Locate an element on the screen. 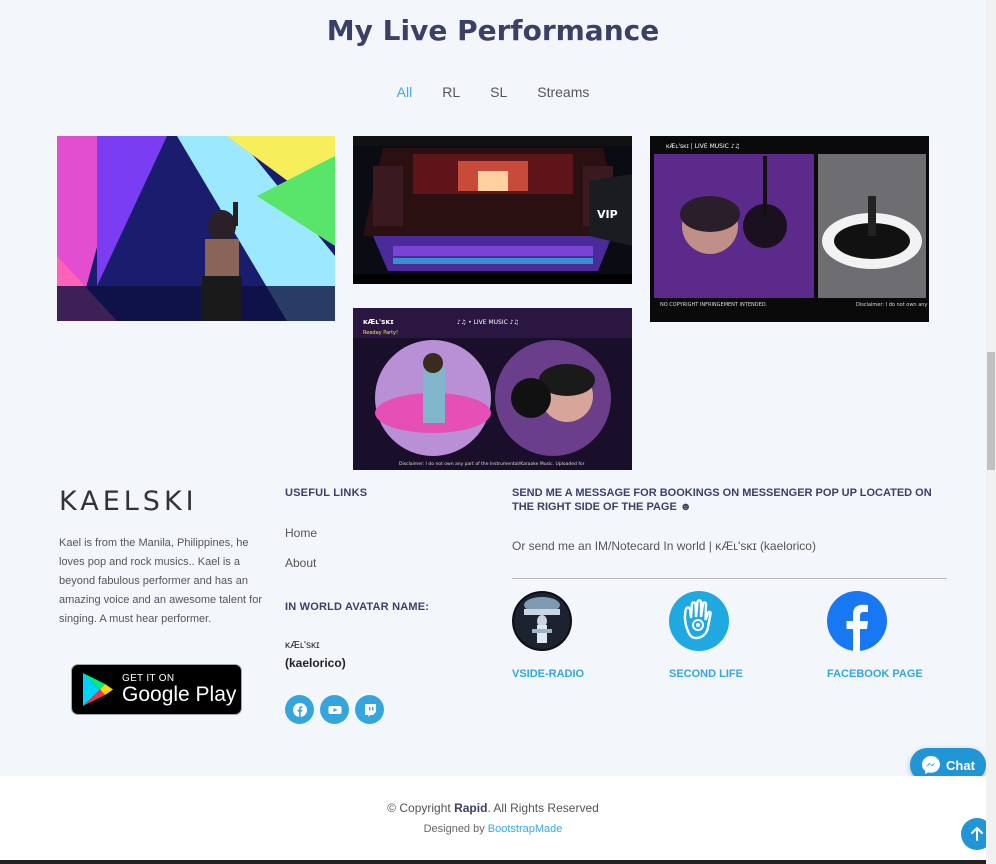  filter-rl: RL is located at coordinates (451, 92).